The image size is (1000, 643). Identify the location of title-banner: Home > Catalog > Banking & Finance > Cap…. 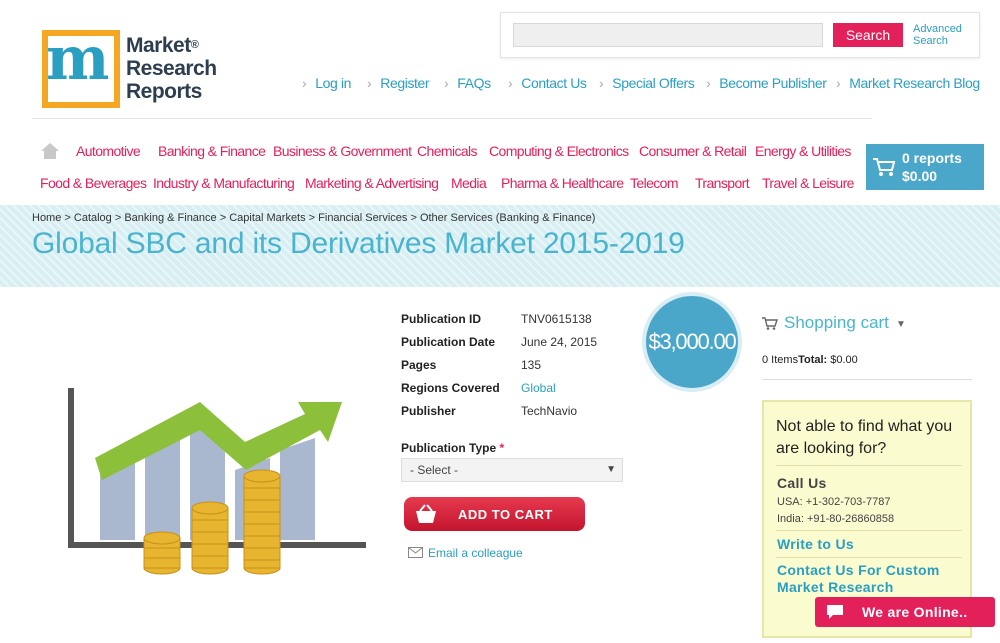
(500, 246).